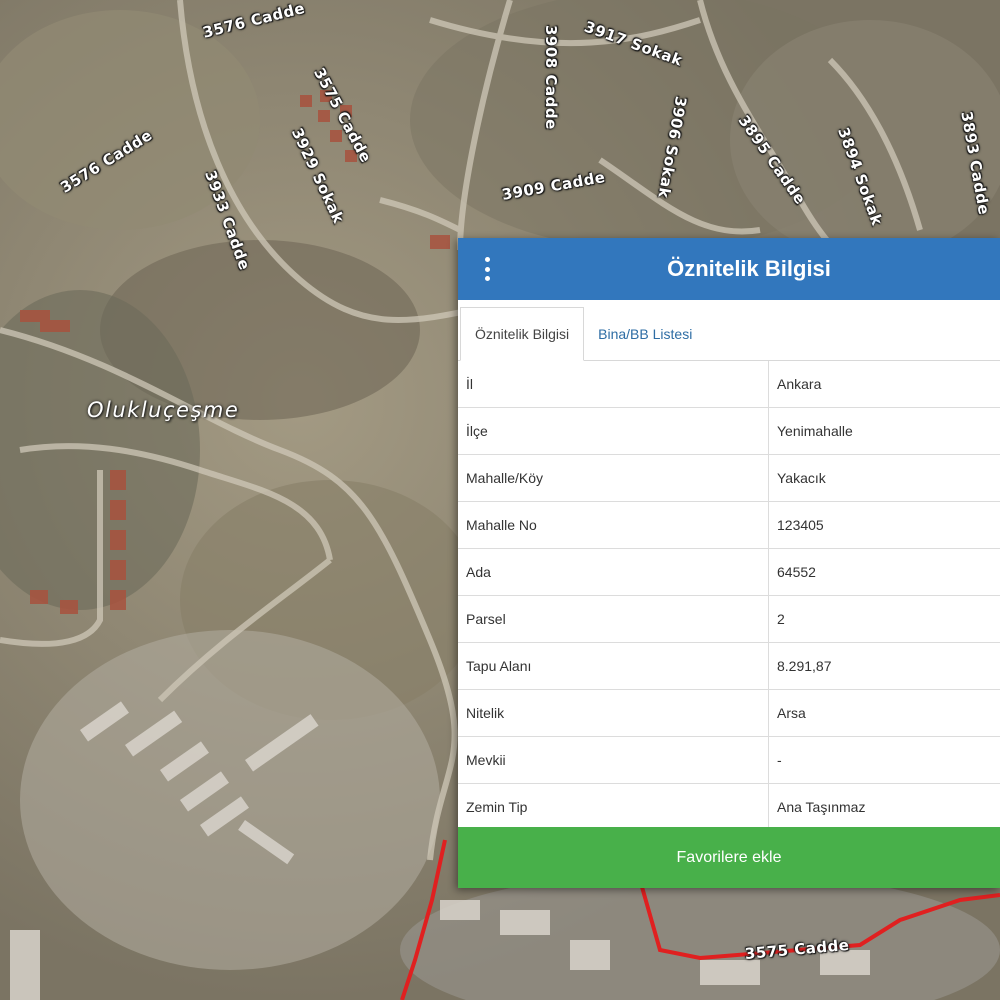 The height and width of the screenshot is (1000, 1000). I want to click on attribute-value: 8.291,87, so click(884, 666).